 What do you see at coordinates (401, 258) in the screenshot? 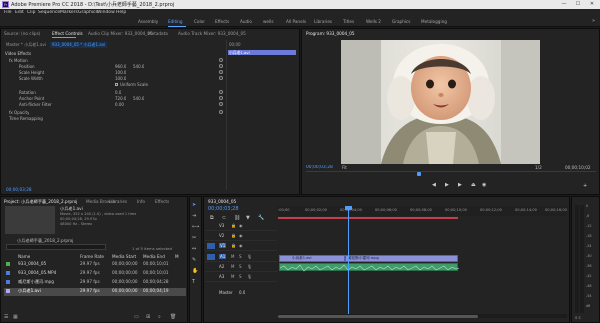
I see `timeline-clip-video: 威尼斯小運河.mpg` at bounding box center [401, 258].